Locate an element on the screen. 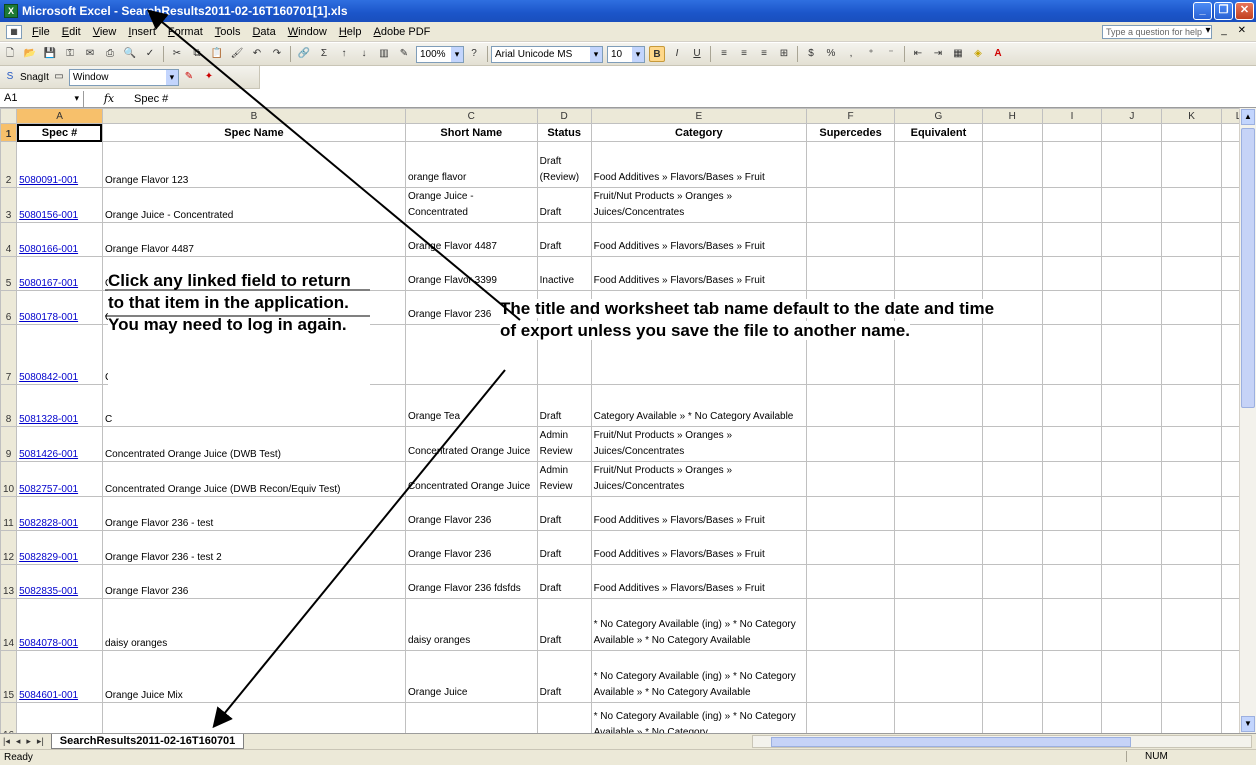  align-center-icon: ≡ is located at coordinates (744, 54).